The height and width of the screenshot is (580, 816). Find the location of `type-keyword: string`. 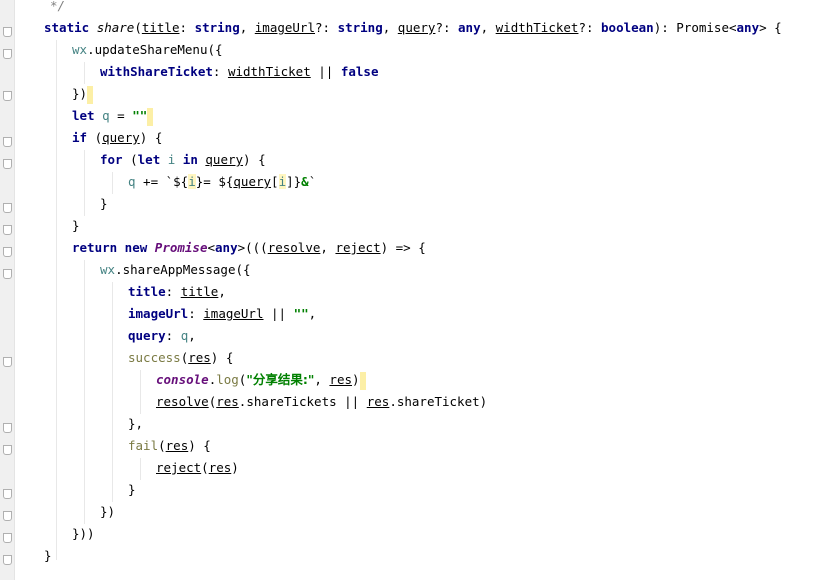

type-keyword: string is located at coordinates (217, 27).